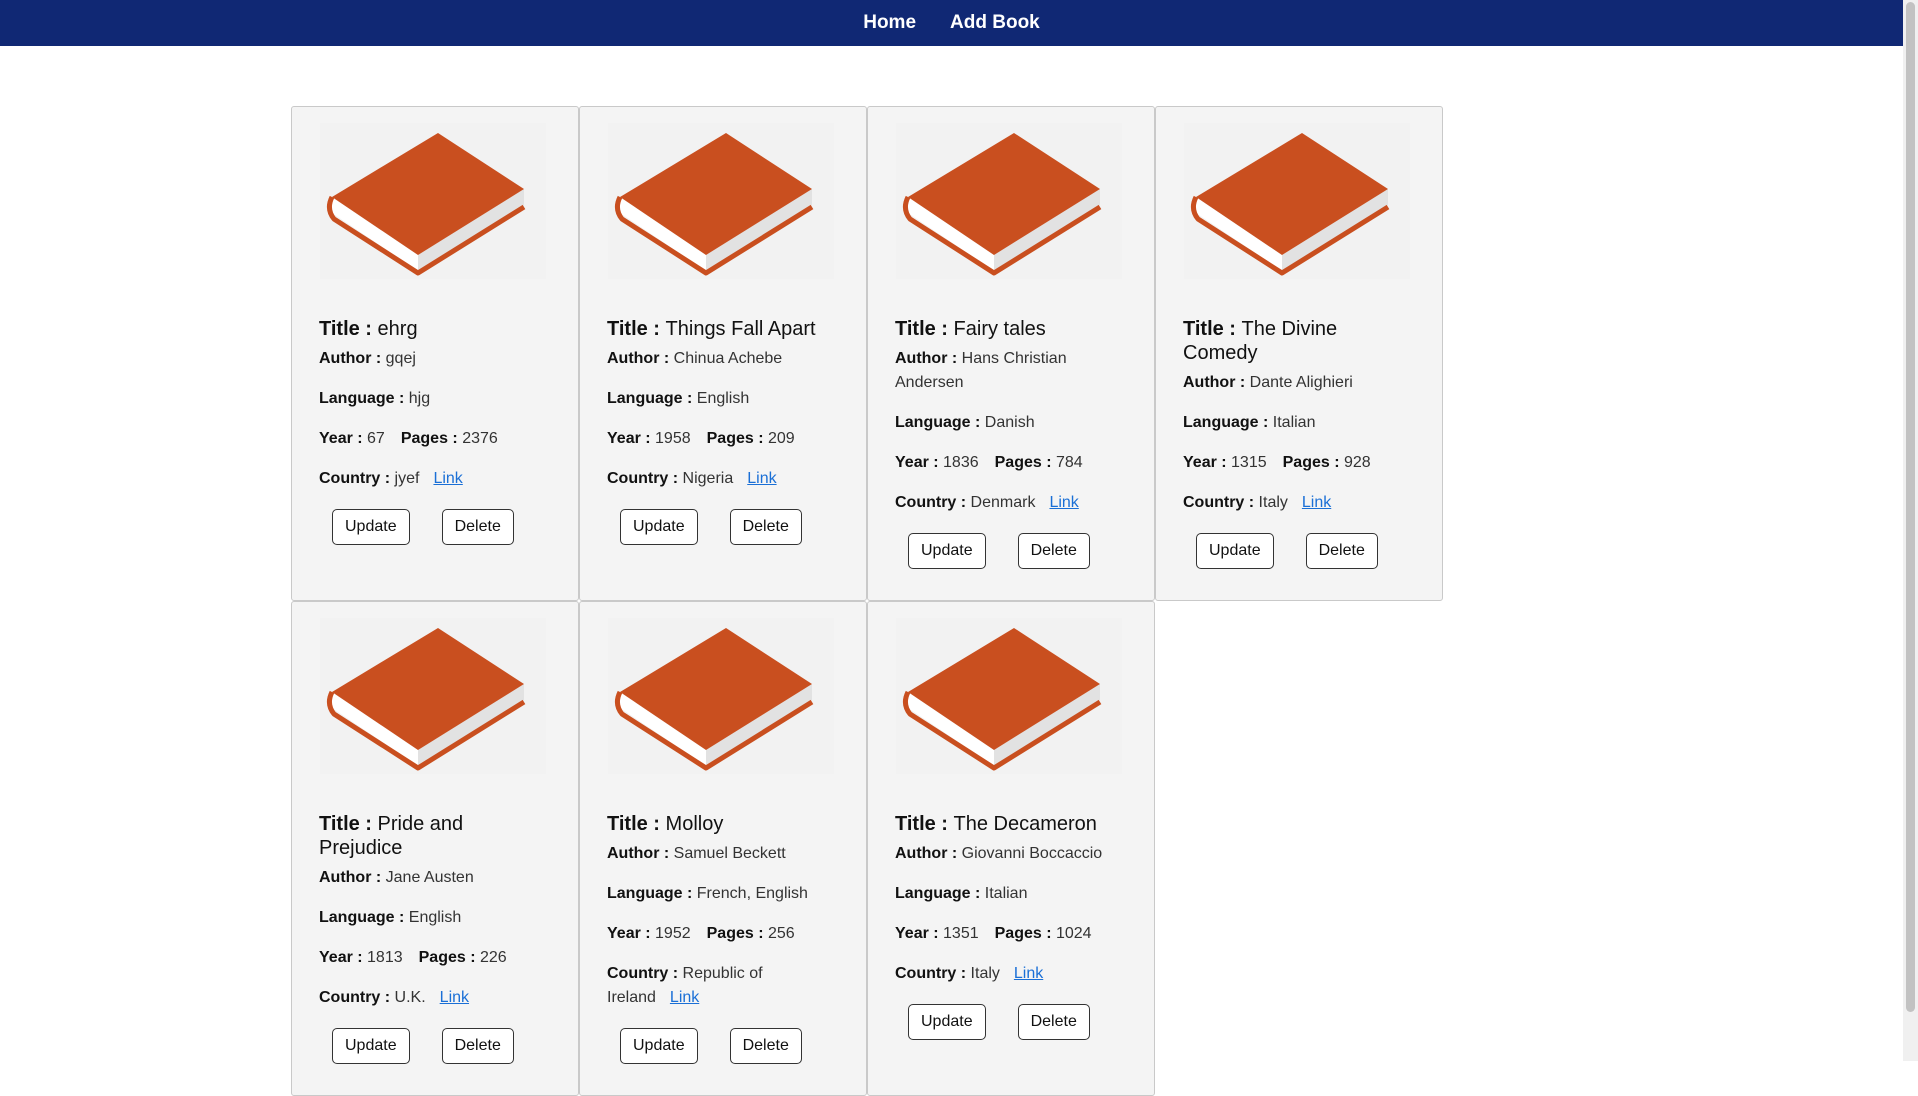 This screenshot has height=1096, width=1918. I want to click on year-pages-line: Year : 1952 Pages : 256, so click(723, 934).